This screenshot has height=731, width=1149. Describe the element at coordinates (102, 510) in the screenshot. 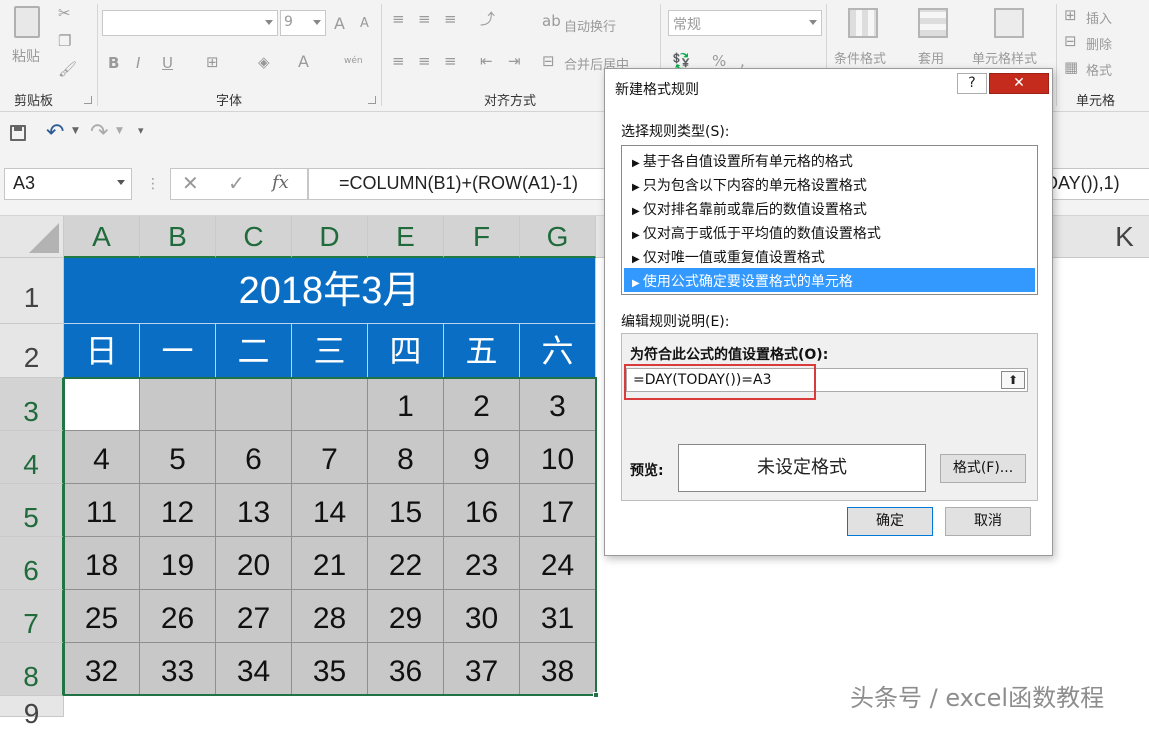

I see `calendar-cell: 11` at that location.